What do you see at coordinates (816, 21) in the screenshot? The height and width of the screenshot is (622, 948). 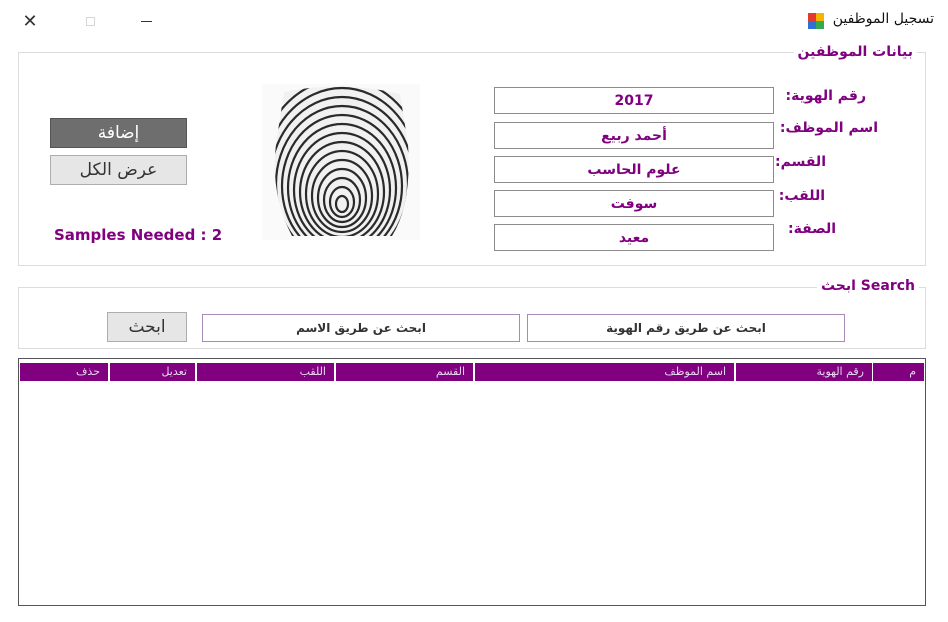 I see `app-icon` at bounding box center [816, 21].